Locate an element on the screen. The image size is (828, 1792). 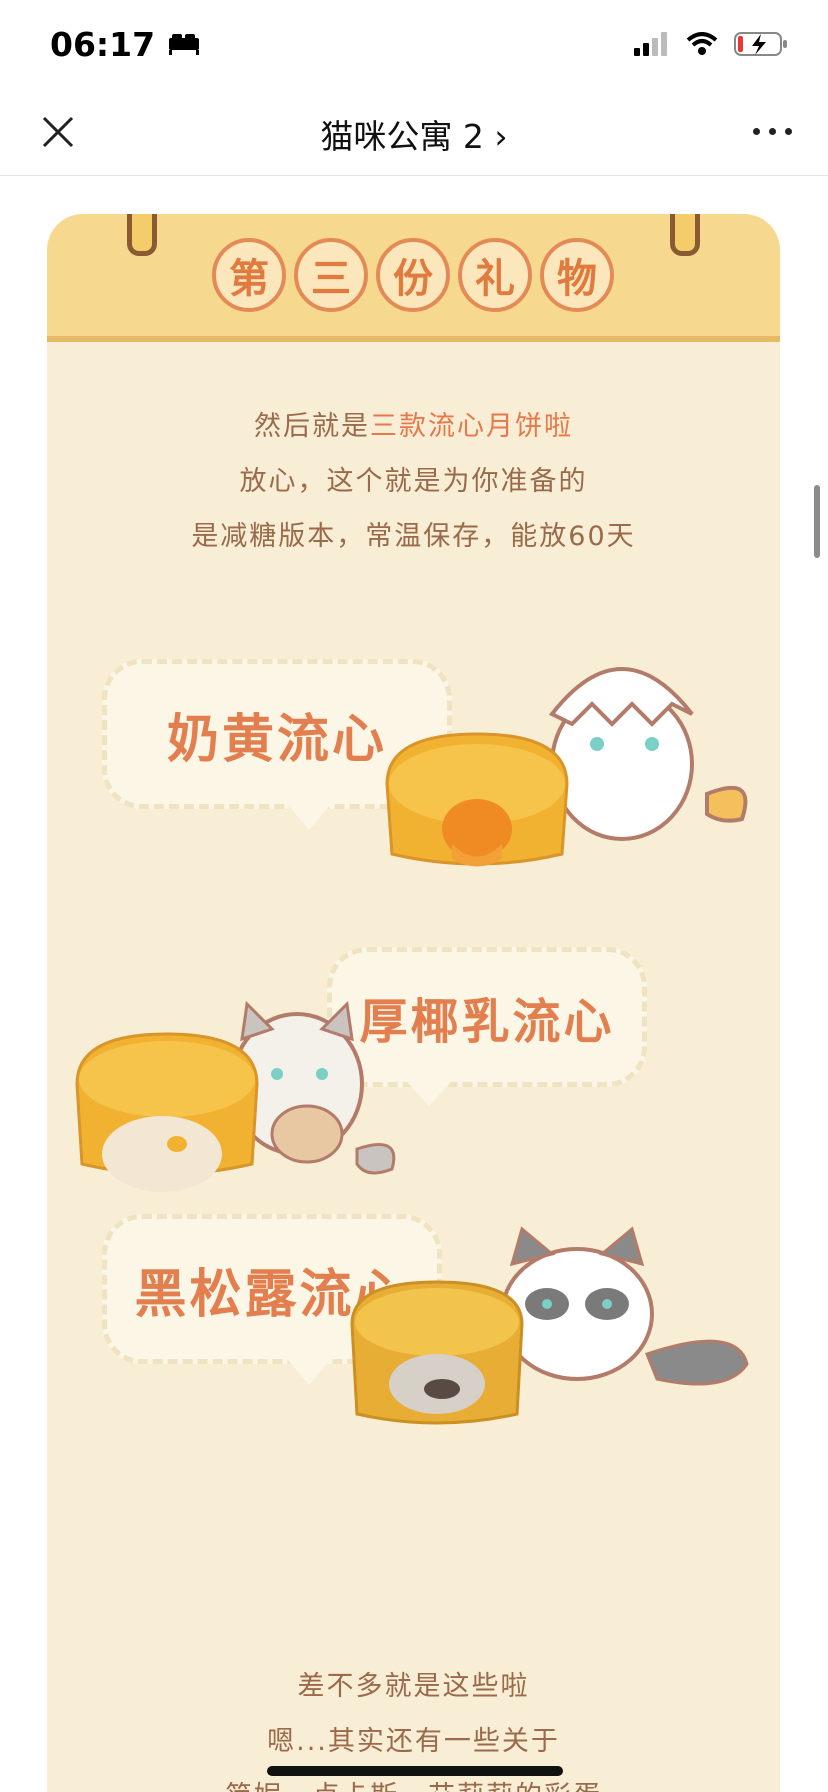
status-time: 06:17 is located at coordinates (125, 44).